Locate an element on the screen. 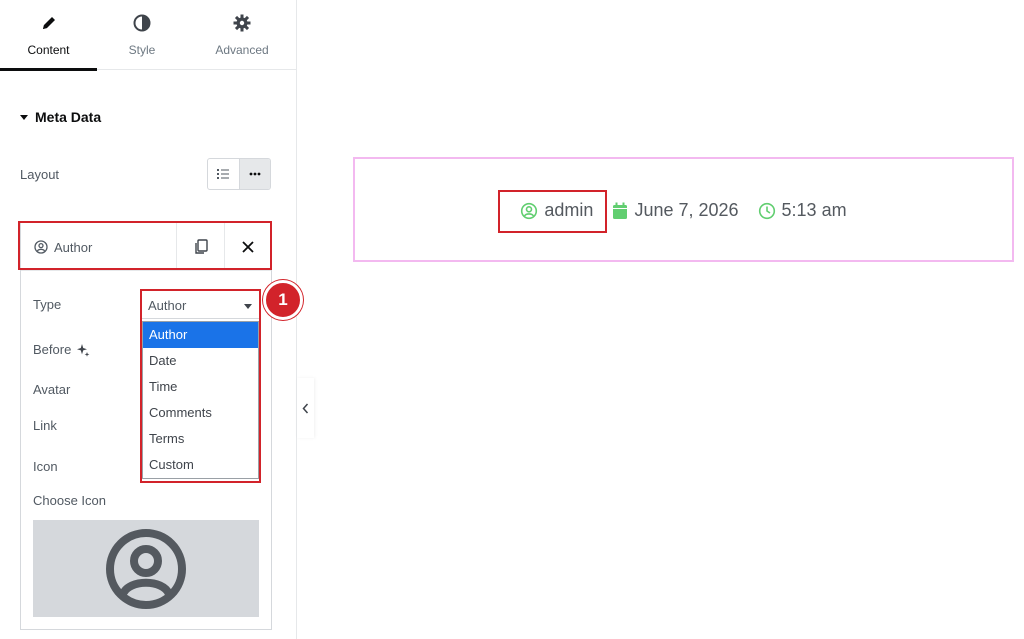 The width and height of the screenshot is (1024, 639). section-meta-data: Meta Data is located at coordinates (60, 117).